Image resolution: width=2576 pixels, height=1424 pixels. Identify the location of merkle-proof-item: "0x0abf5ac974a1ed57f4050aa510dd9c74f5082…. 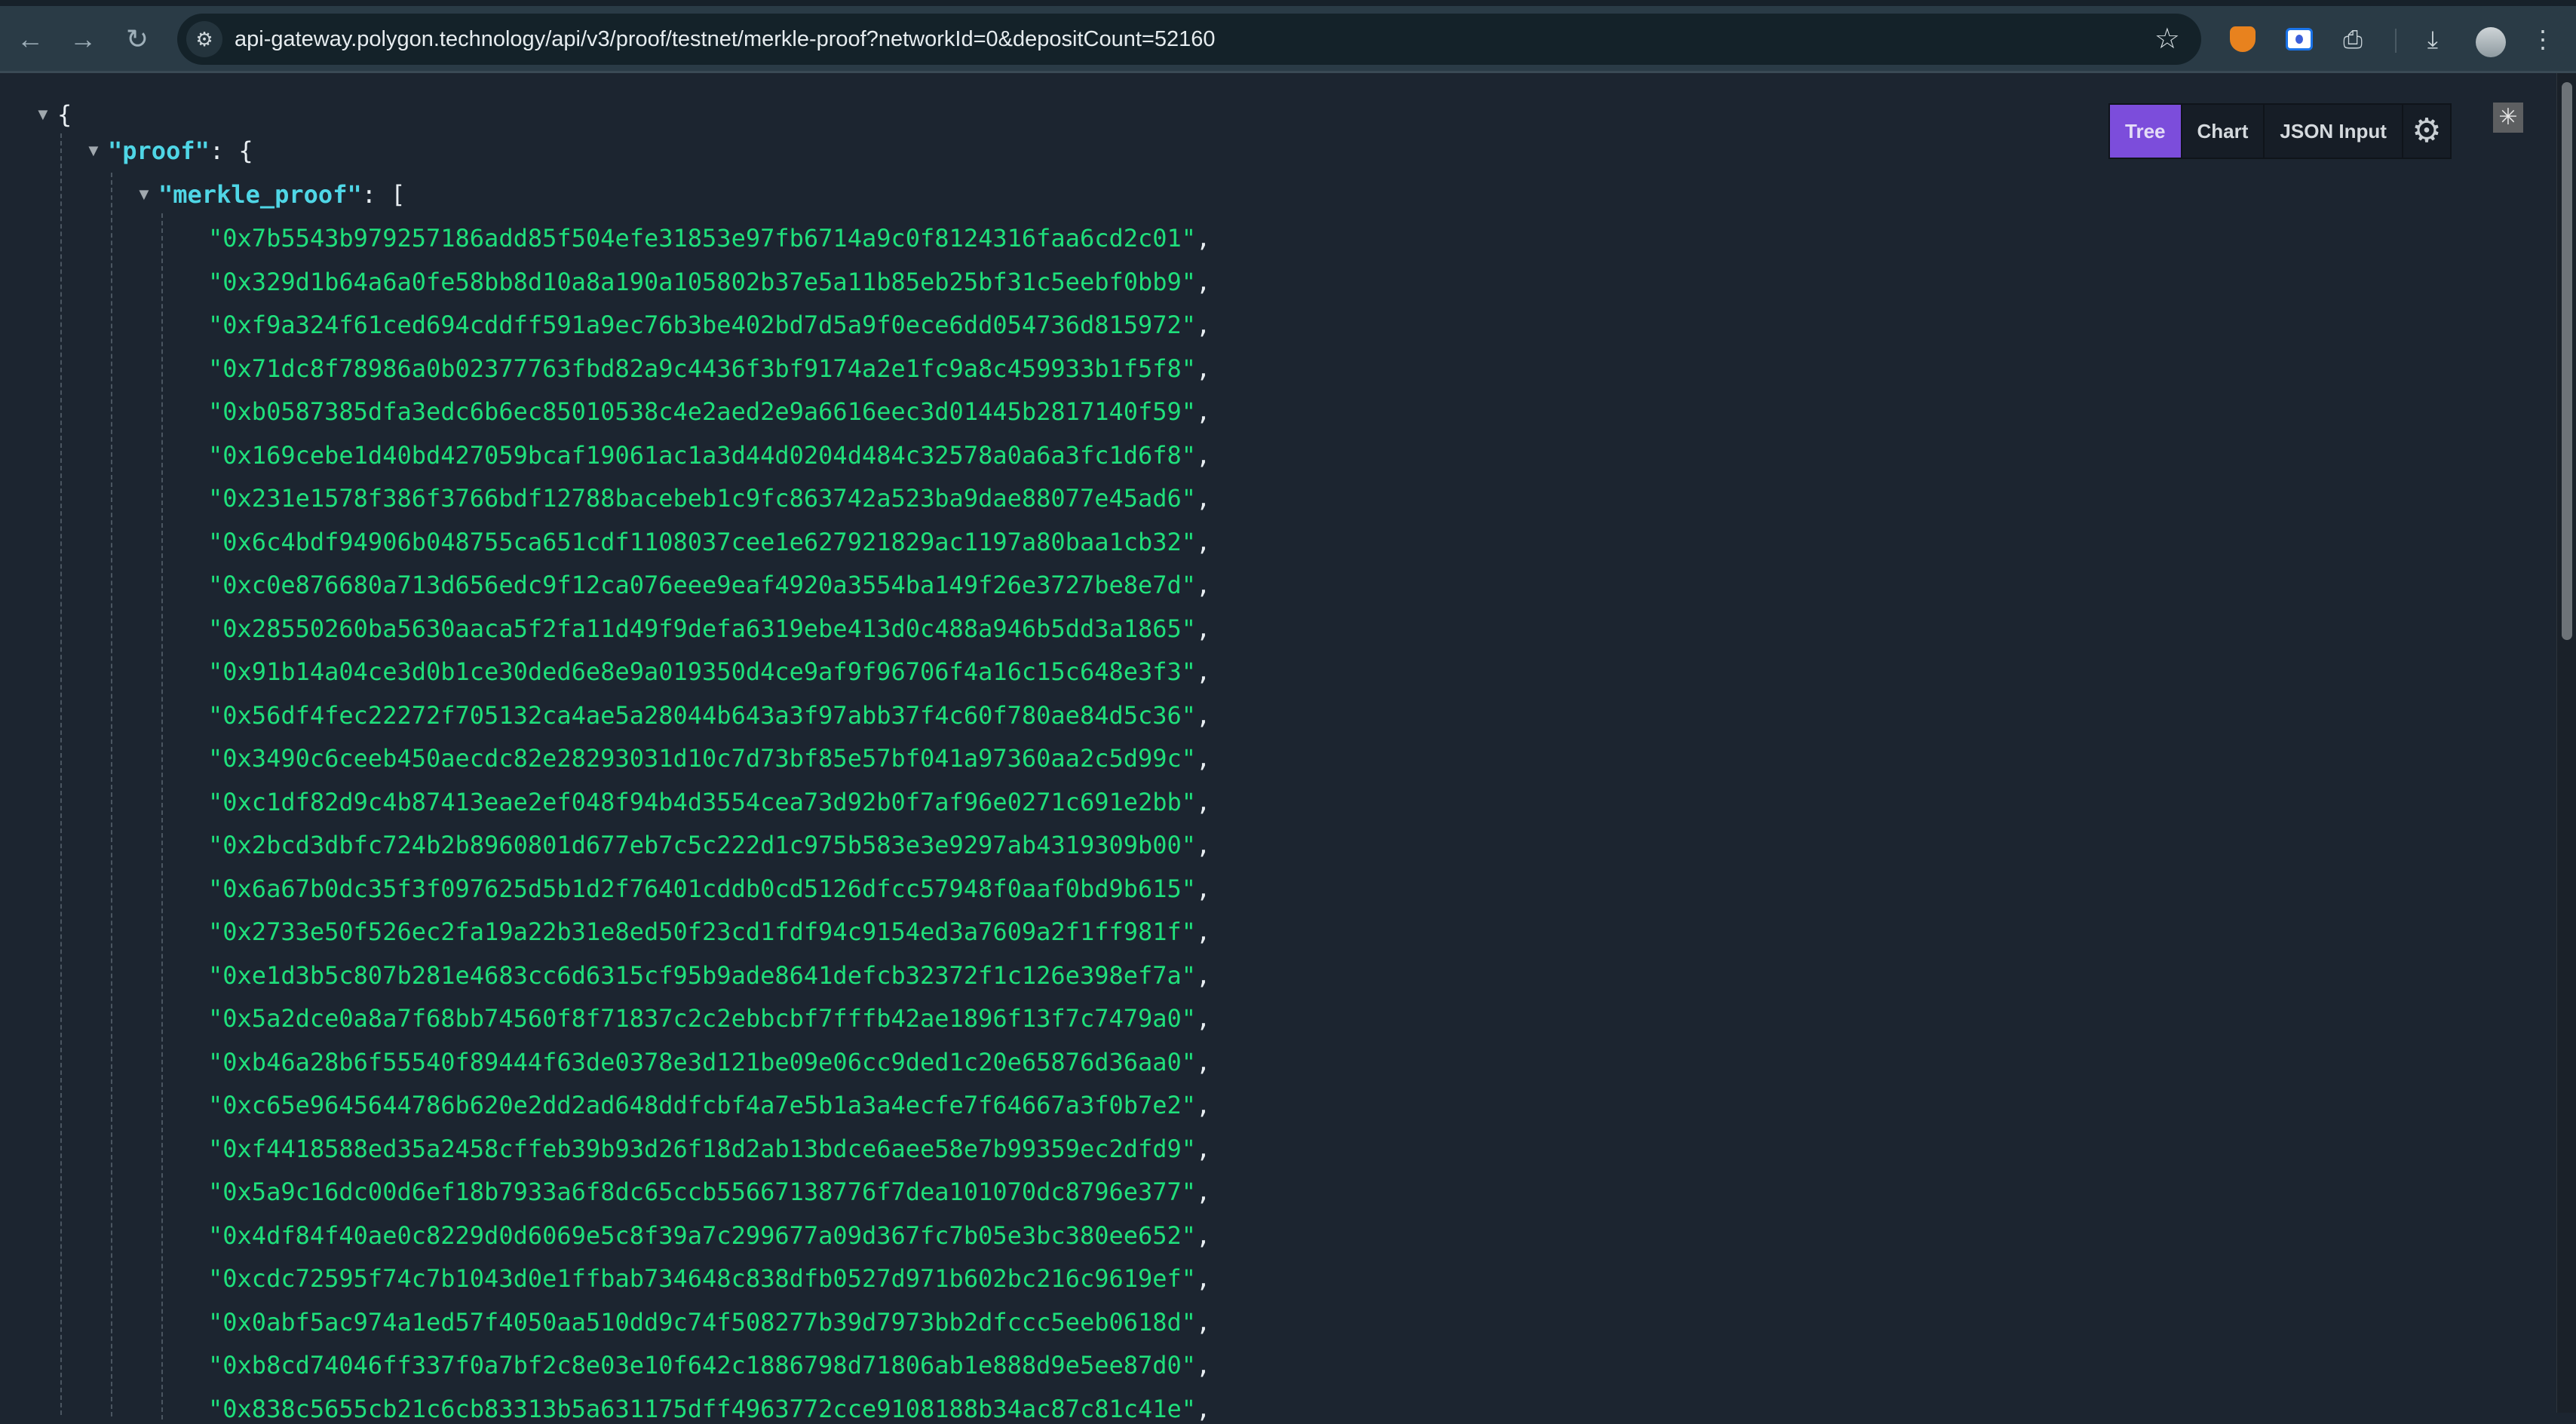
(709, 1322).